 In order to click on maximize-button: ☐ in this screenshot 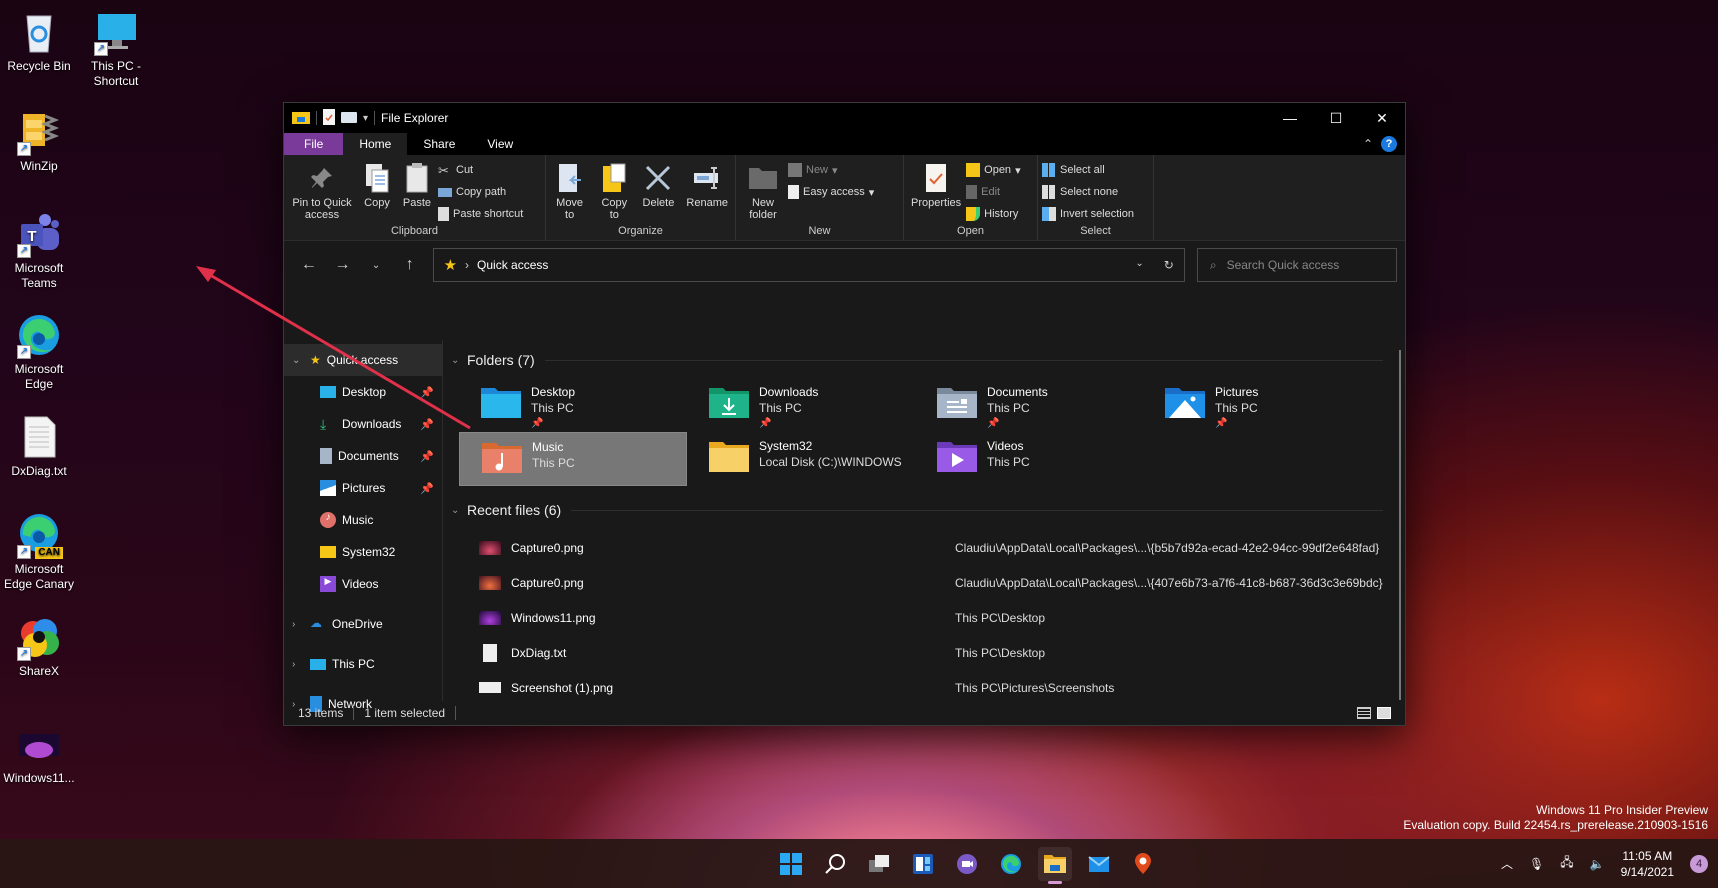, I will do `click(1336, 118)`.